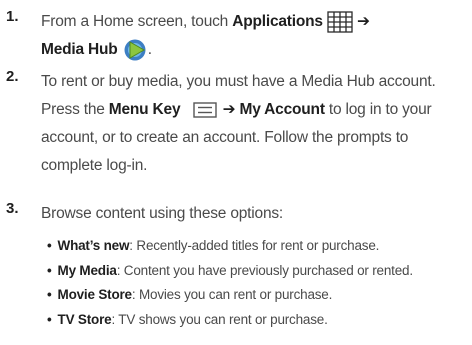 Image resolution: width=472 pixels, height=345 pixels. What do you see at coordinates (277, 21) in the screenshot?
I see `applications-label: Applications` at bounding box center [277, 21].